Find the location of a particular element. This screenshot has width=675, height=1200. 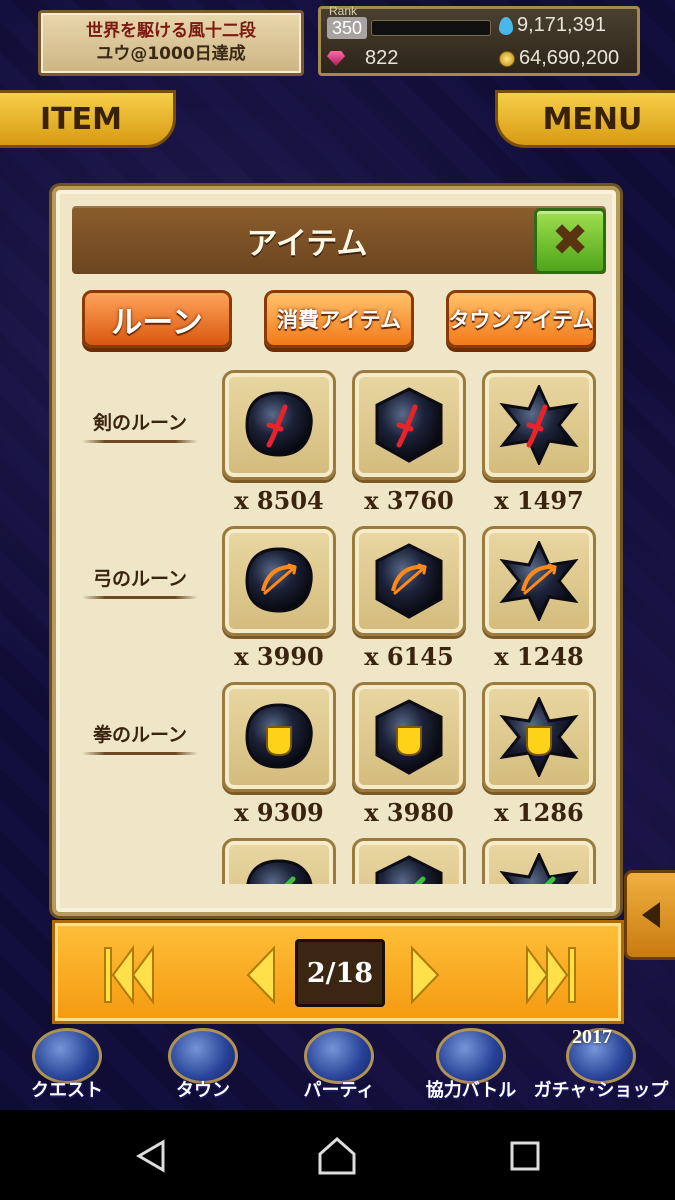

close-icon: ✖ is located at coordinates (570, 240).